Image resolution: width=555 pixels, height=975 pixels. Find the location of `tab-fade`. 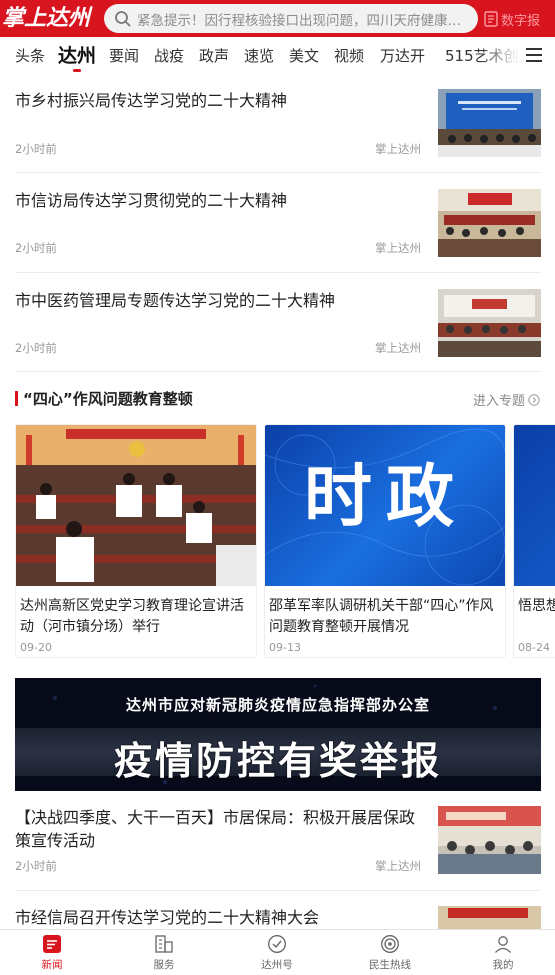

tab-fade is located at coordinates (500, 57).